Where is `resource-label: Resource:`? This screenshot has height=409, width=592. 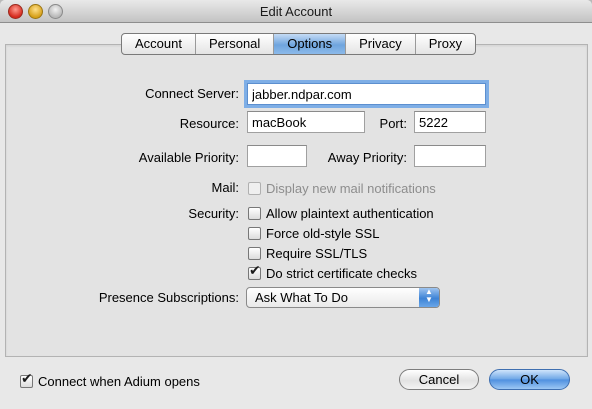 resource-label: Resource: is located at coordinates (209, 123).